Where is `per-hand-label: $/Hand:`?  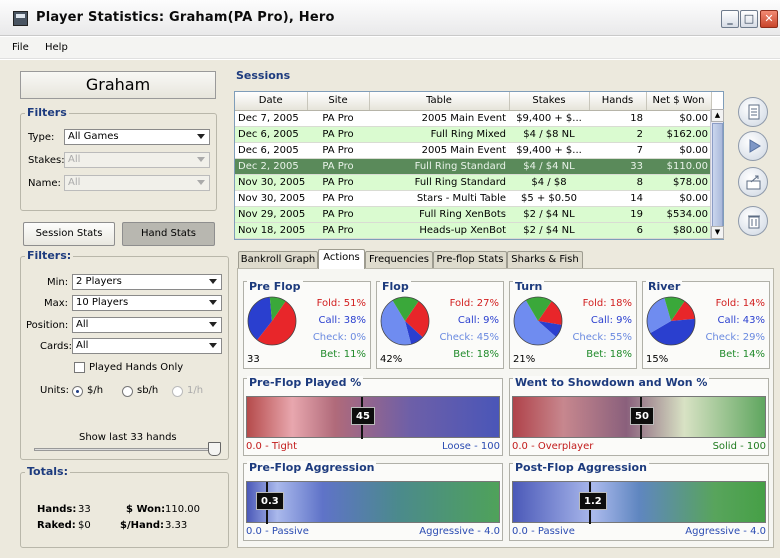 per-hand-label: $/Hand: is located at coordinates (142, 525).